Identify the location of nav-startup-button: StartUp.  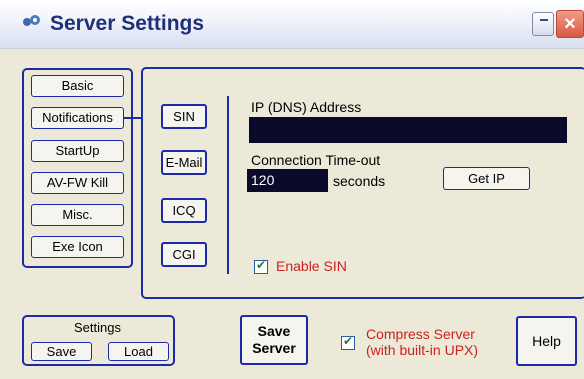
(77, 151).